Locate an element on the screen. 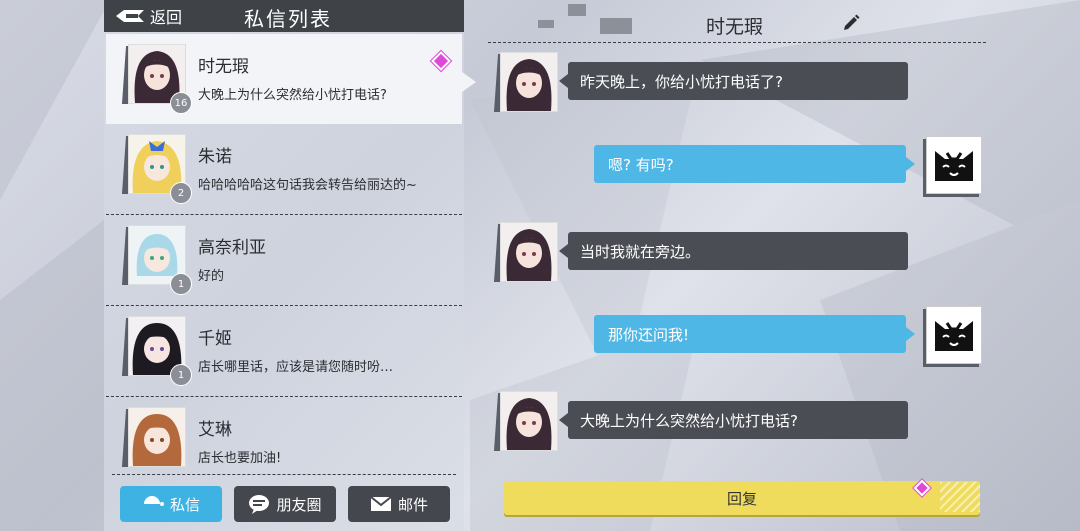 This screenshot has width=1080, height=531. message-preview: 店长也要加油! is located at coordinates (240, 458).